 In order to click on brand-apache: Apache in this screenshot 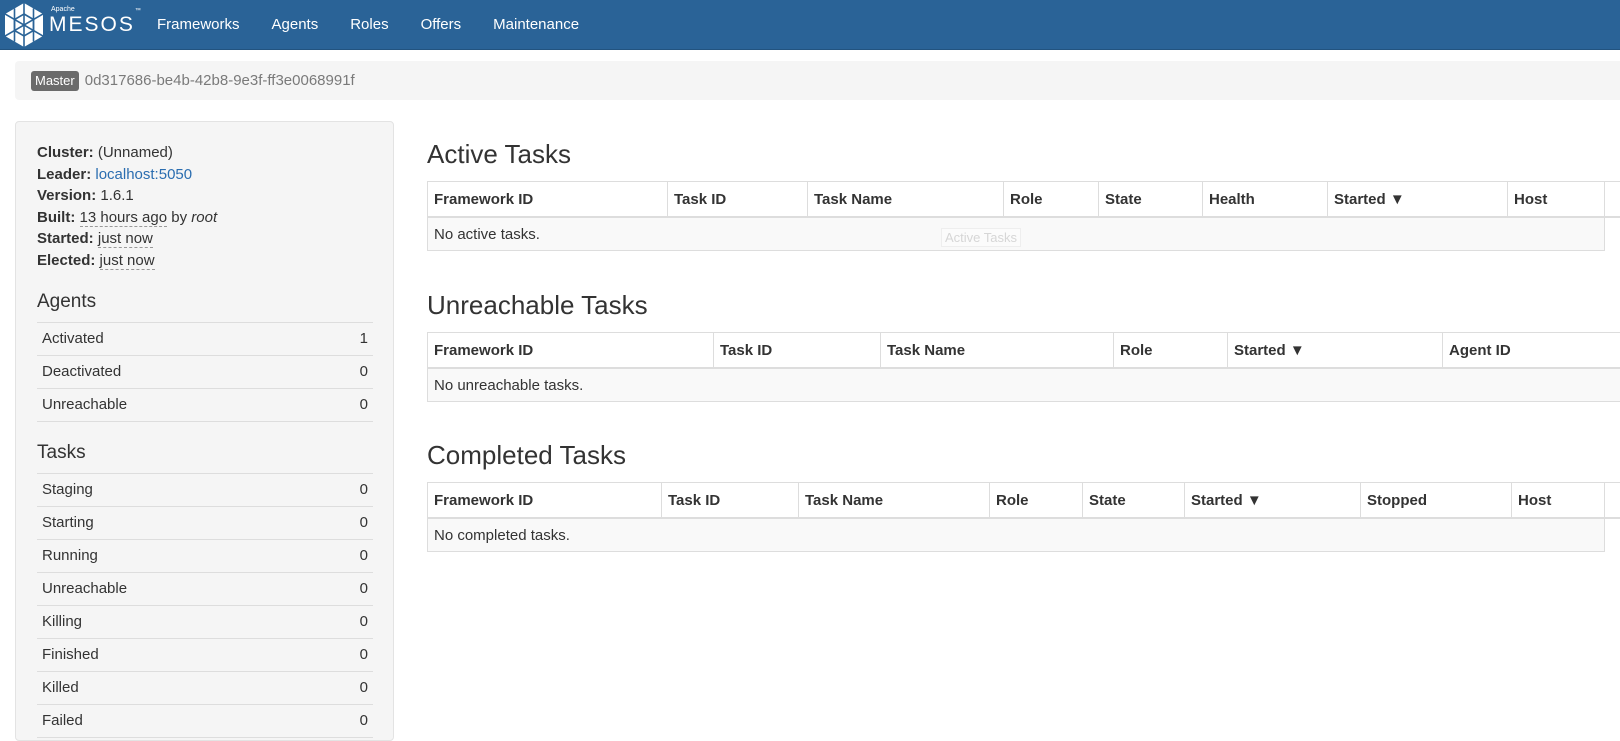, I will do `click(63, 9)`.